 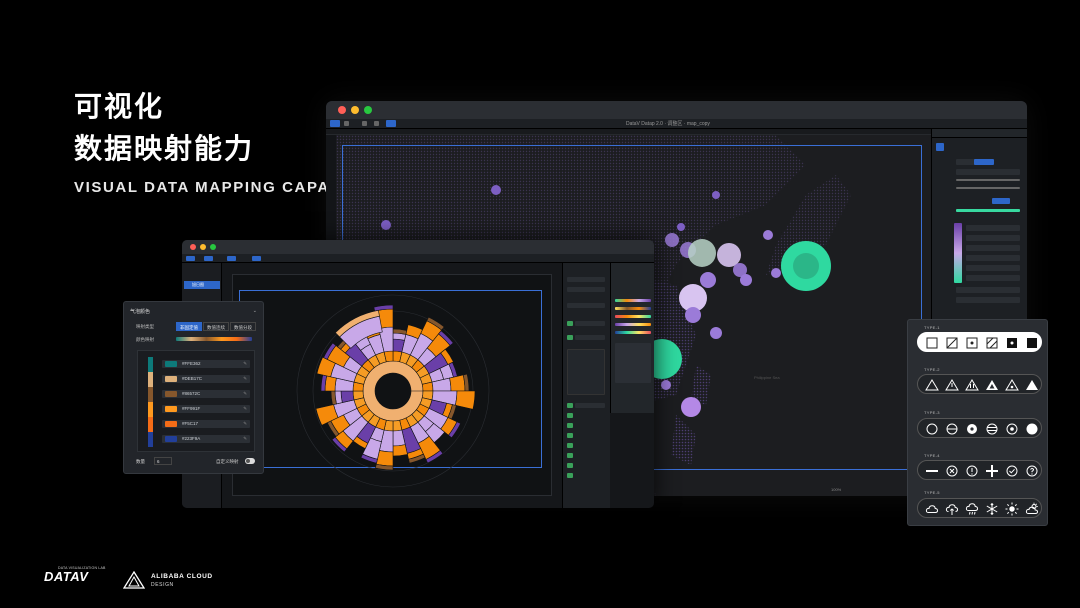 What do you see at coordinates (1012, 385) in the screenshot?
I see `triangle-dot-icon` at bounding box center [1012, 385].